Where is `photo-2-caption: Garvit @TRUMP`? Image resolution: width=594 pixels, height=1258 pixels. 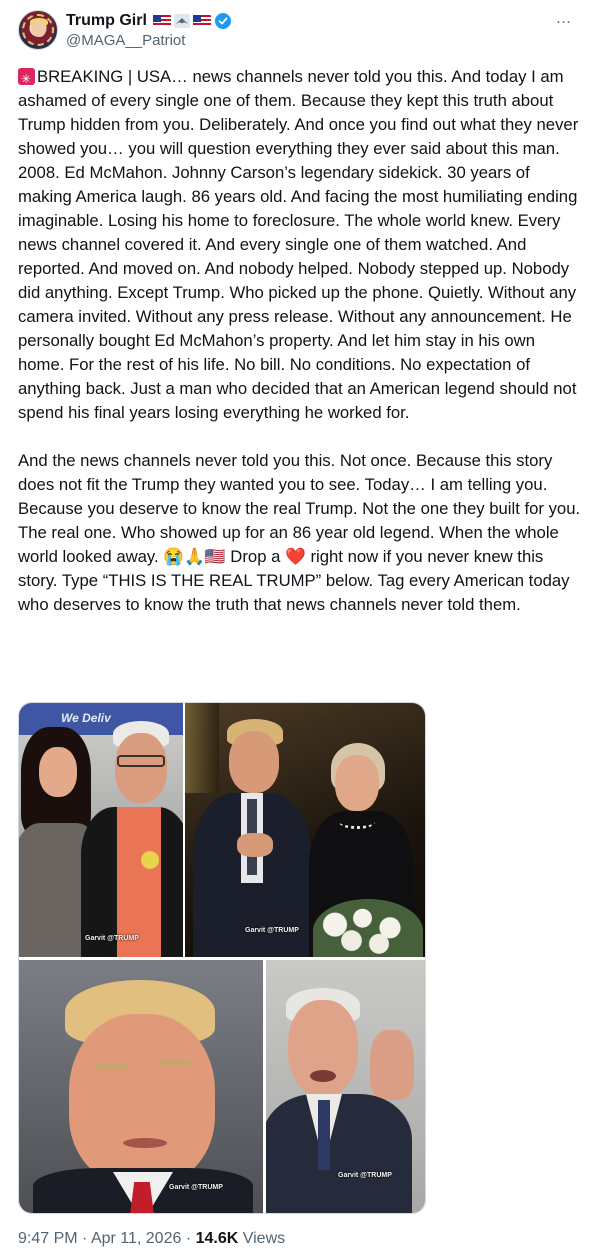
photo-2-caption: Garvit @TRUMP is located at coordinates (272, 930).